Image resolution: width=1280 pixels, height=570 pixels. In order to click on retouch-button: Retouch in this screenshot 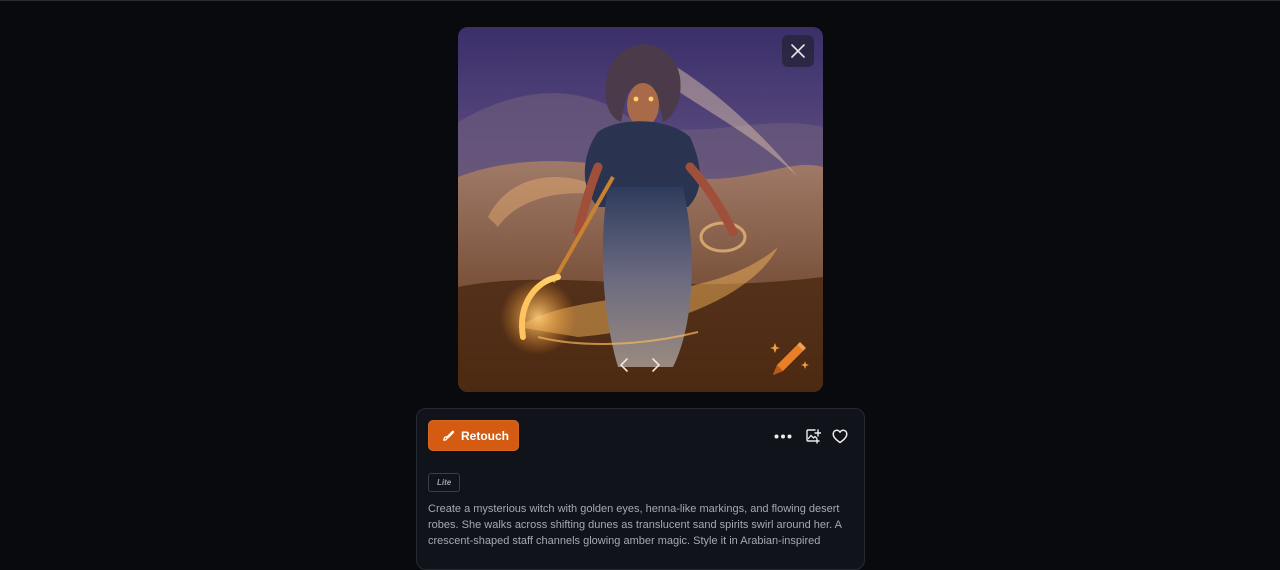, I will do `click(473, 435)`.